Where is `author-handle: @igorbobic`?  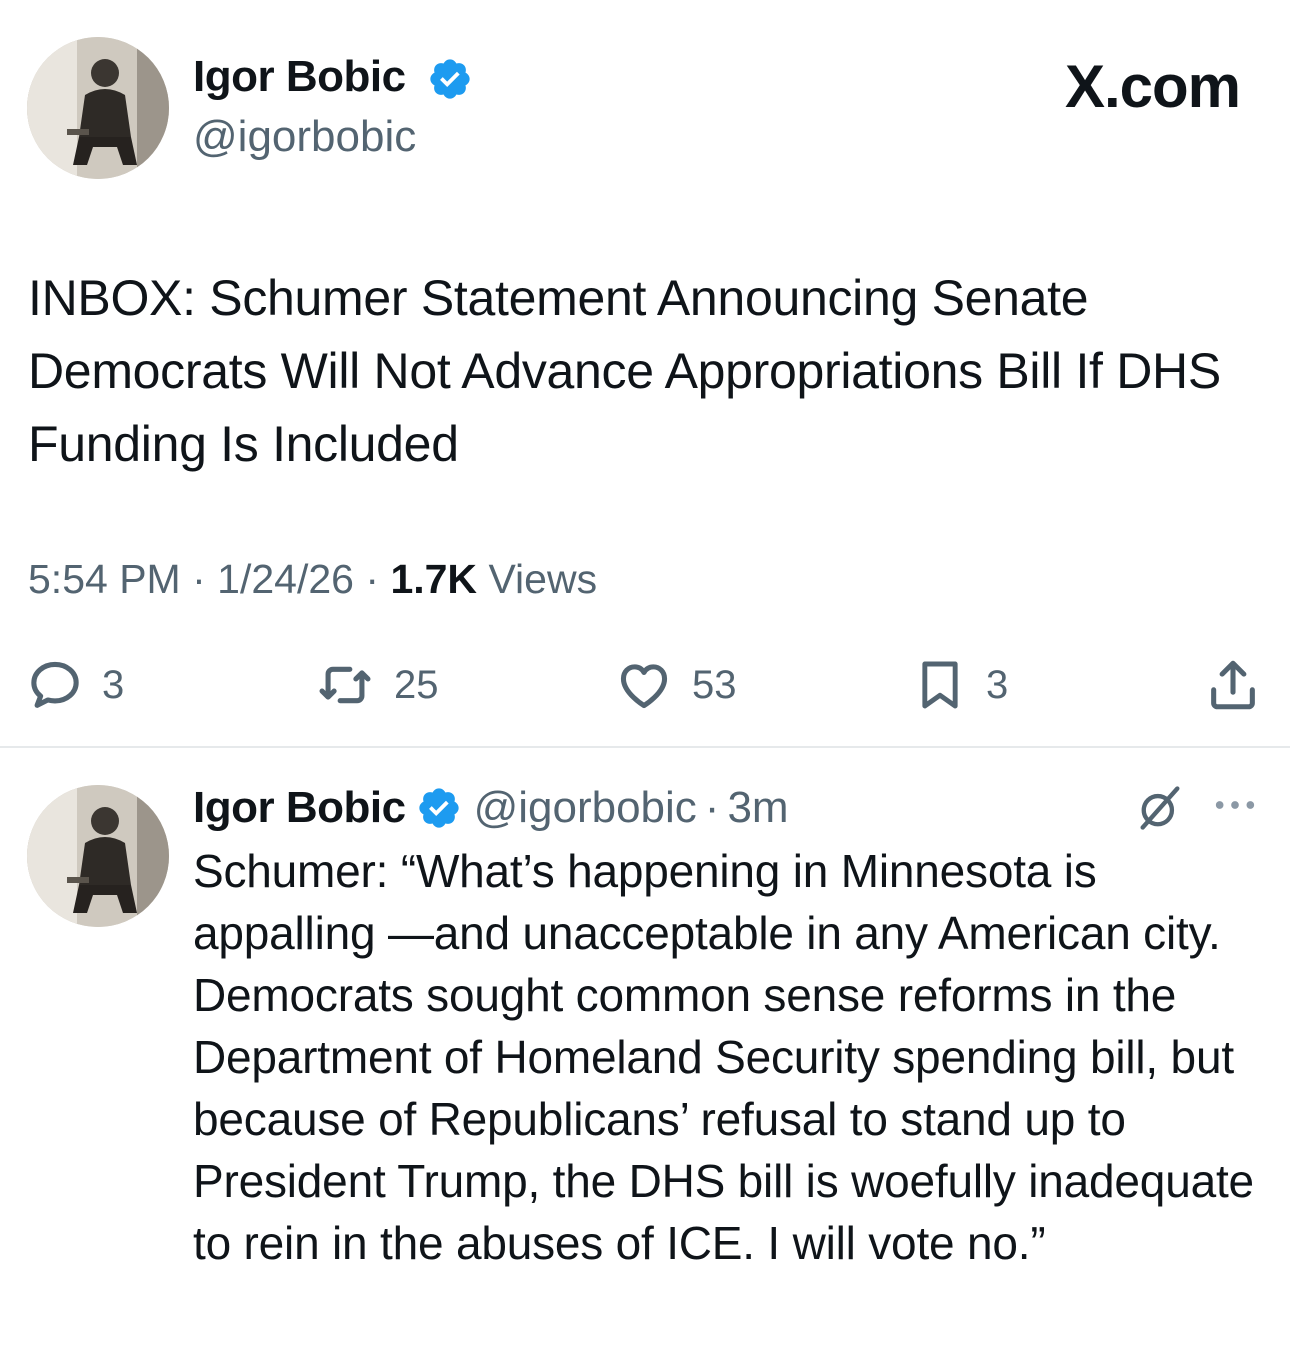
author-handle: @igorbobic is located at coordinates (304, 137).